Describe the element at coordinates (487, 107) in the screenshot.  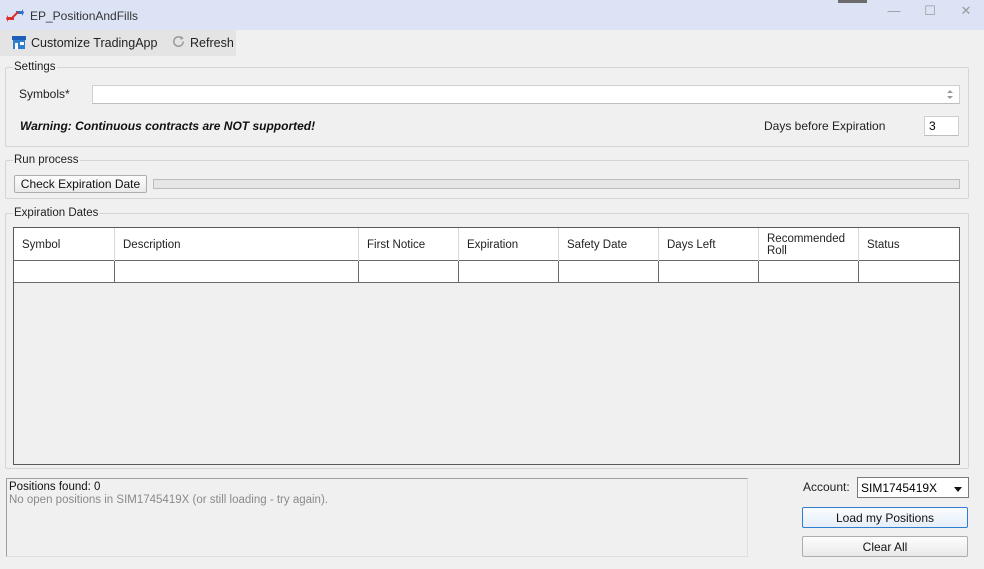
I see `settings-group` at that location.